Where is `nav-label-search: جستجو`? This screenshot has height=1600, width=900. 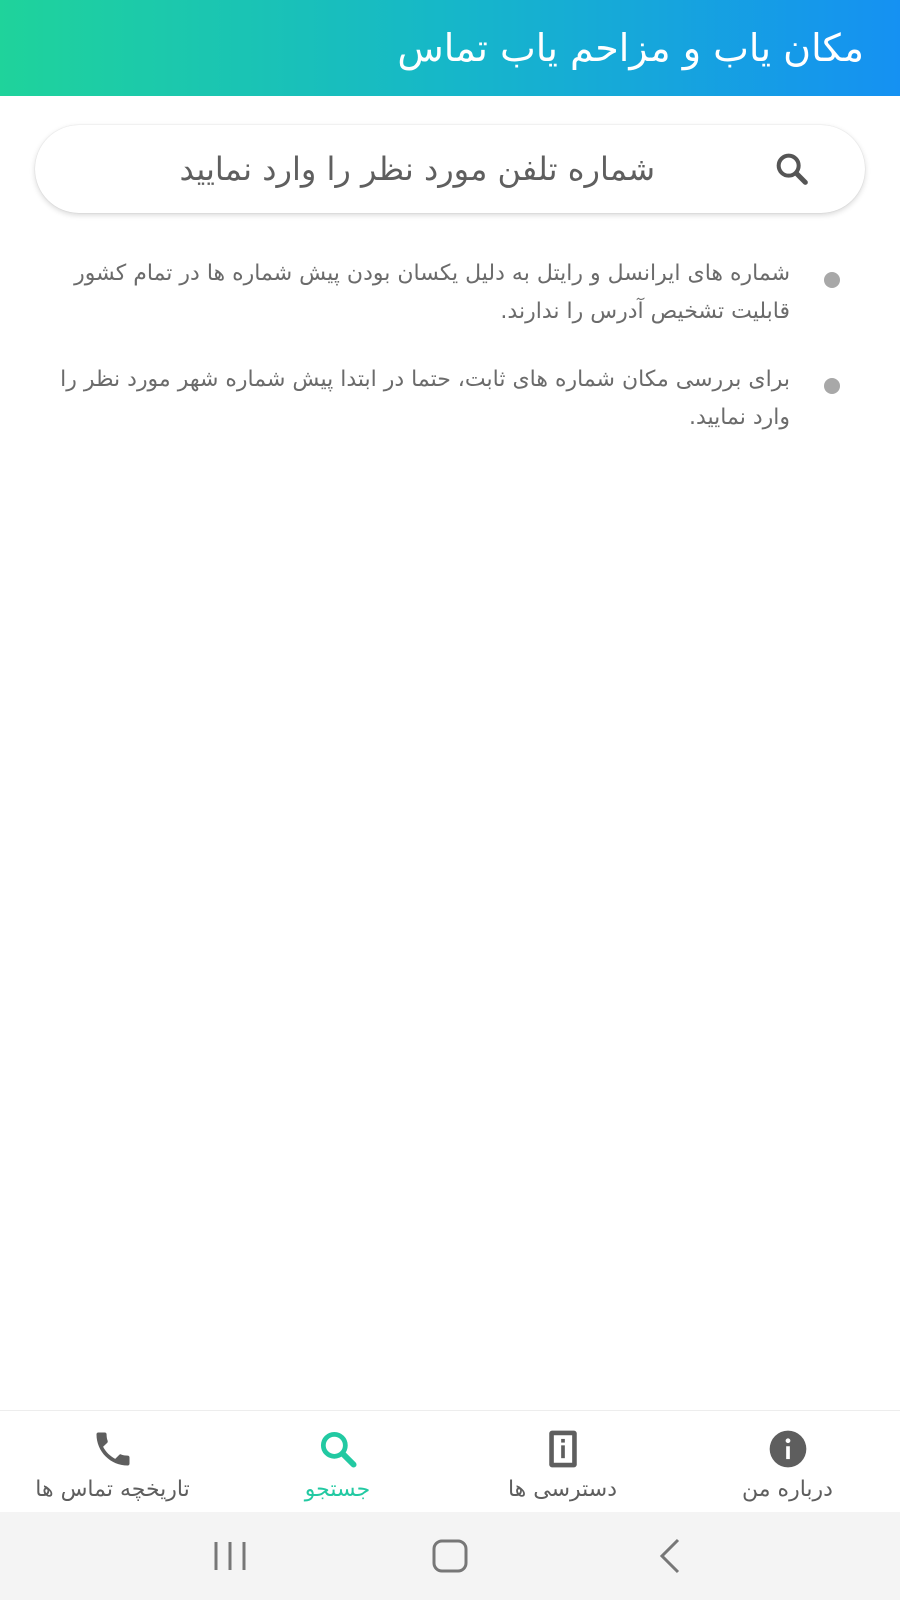 nav-label-search: جستجو is located at coordinates (337, 1489).